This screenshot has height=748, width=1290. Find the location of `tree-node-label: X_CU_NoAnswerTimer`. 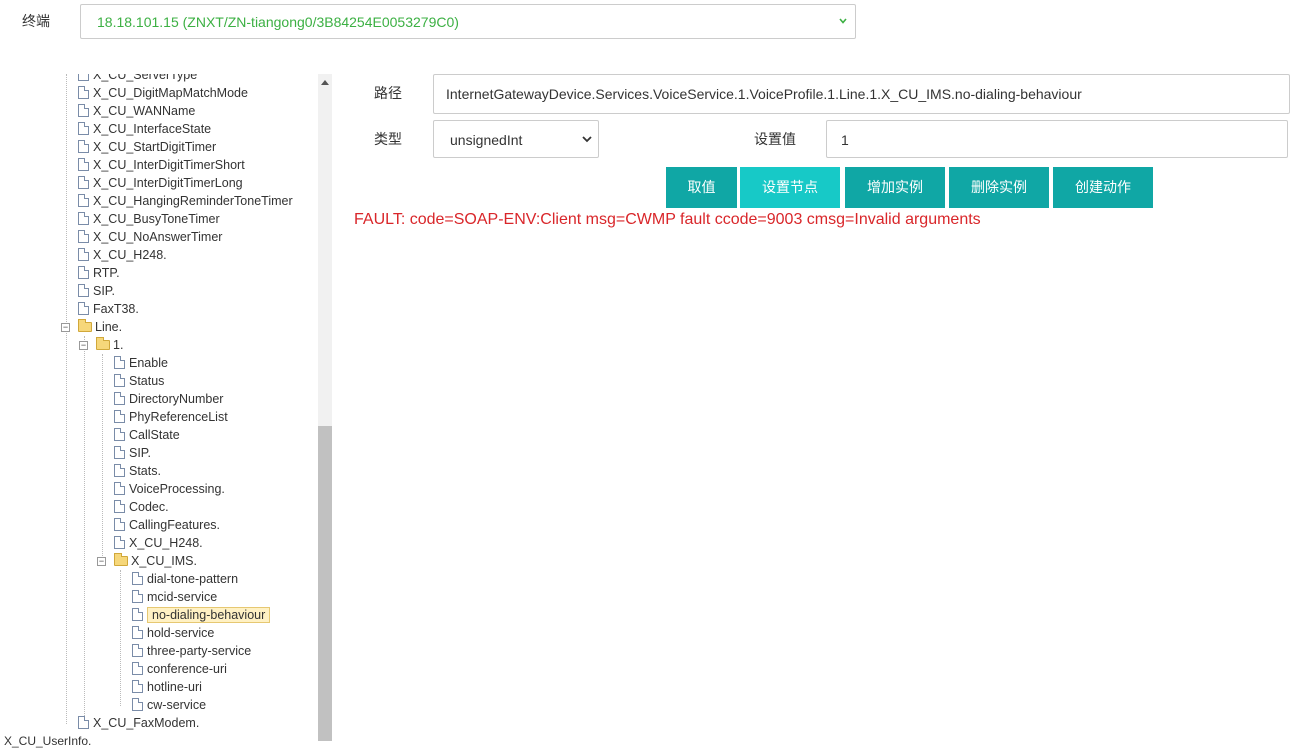

tree-node-label: X_CU_NoAnswerTimer is located at coordinates (158, 237).